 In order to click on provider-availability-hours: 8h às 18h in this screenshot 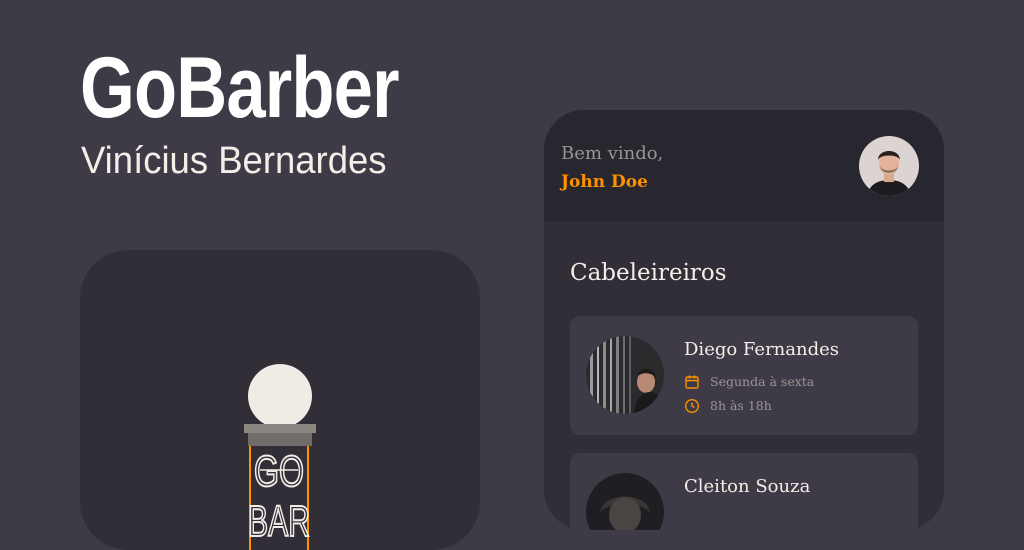, I will do `click(728, 406)`.